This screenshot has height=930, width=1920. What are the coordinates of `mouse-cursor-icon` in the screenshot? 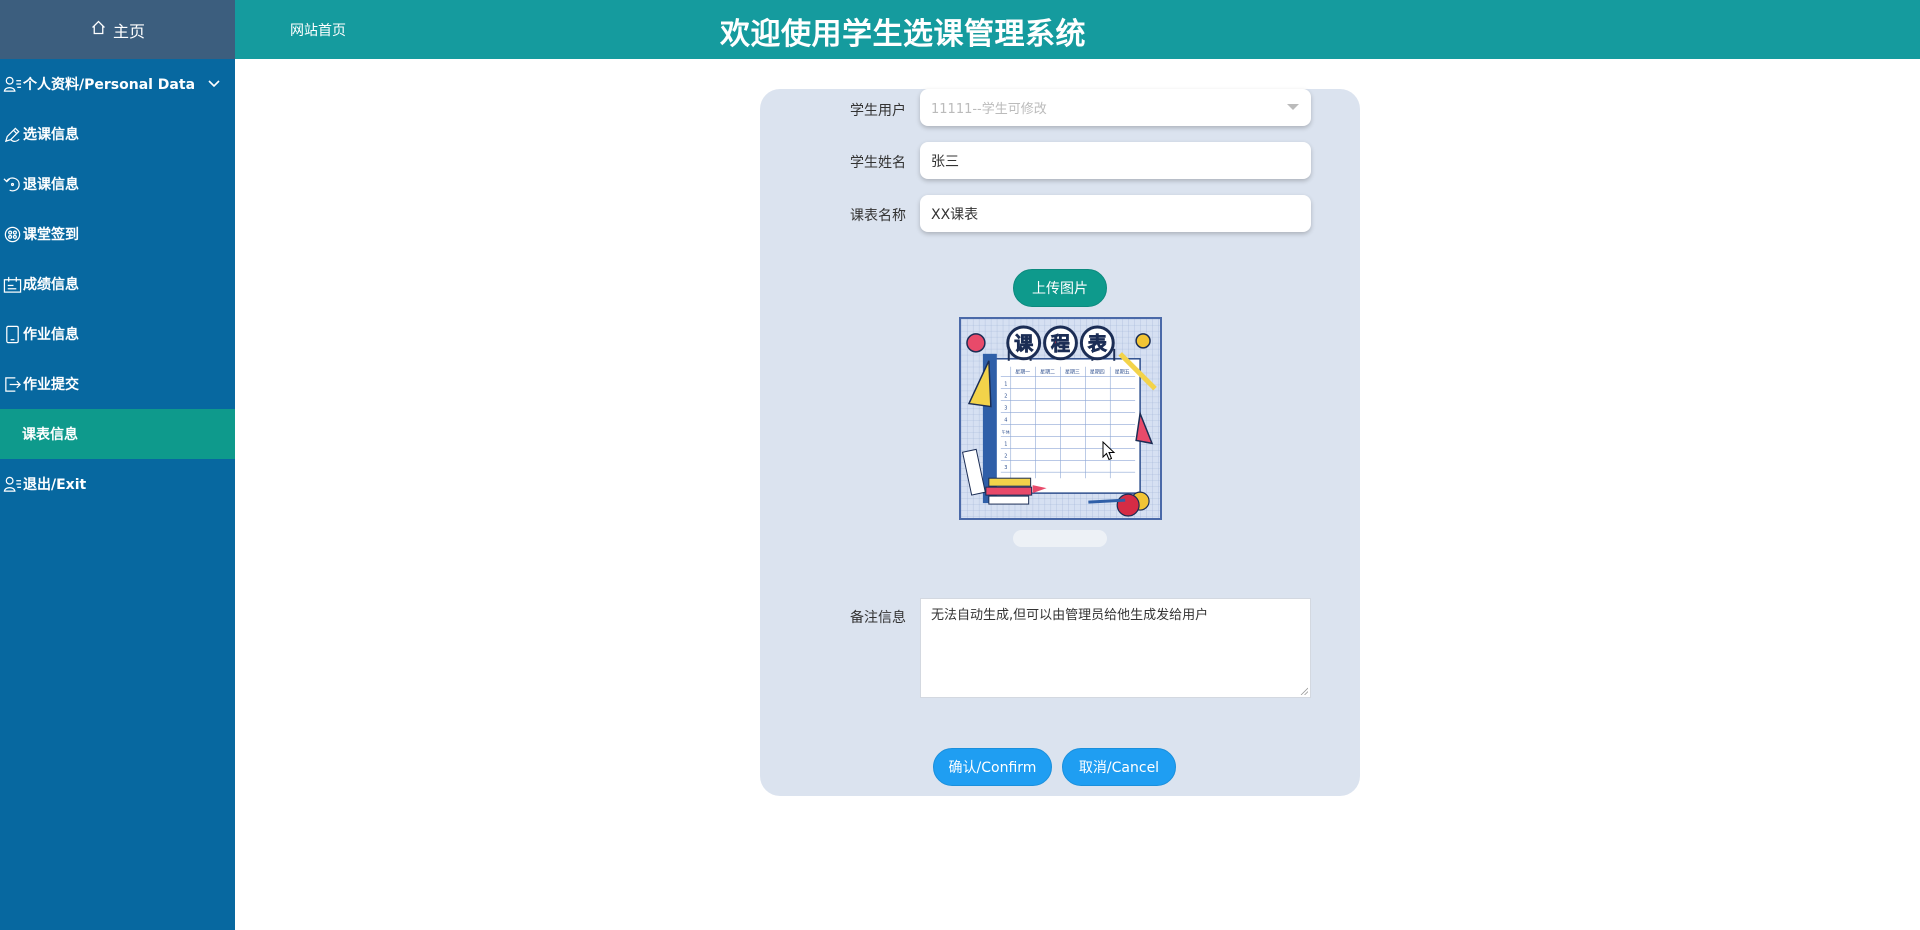 It's located at (1109, 451).